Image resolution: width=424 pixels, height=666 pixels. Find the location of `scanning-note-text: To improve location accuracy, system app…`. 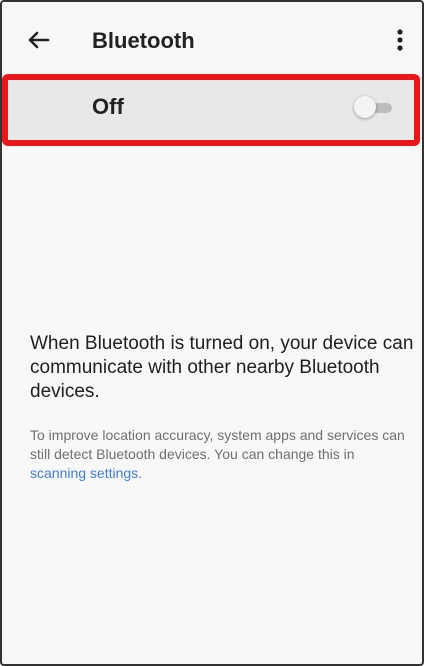

scanning-note-text: To improve location accuracy, system app… is located at coordinates (217, 444).